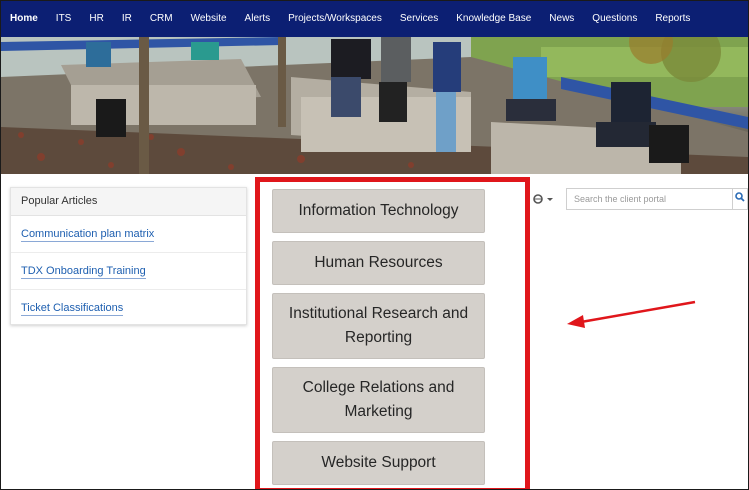  What do you see at coordinates (64, 19) in the screenshot?
I see `nav-its: ITS` at bounding box center [64, 19].